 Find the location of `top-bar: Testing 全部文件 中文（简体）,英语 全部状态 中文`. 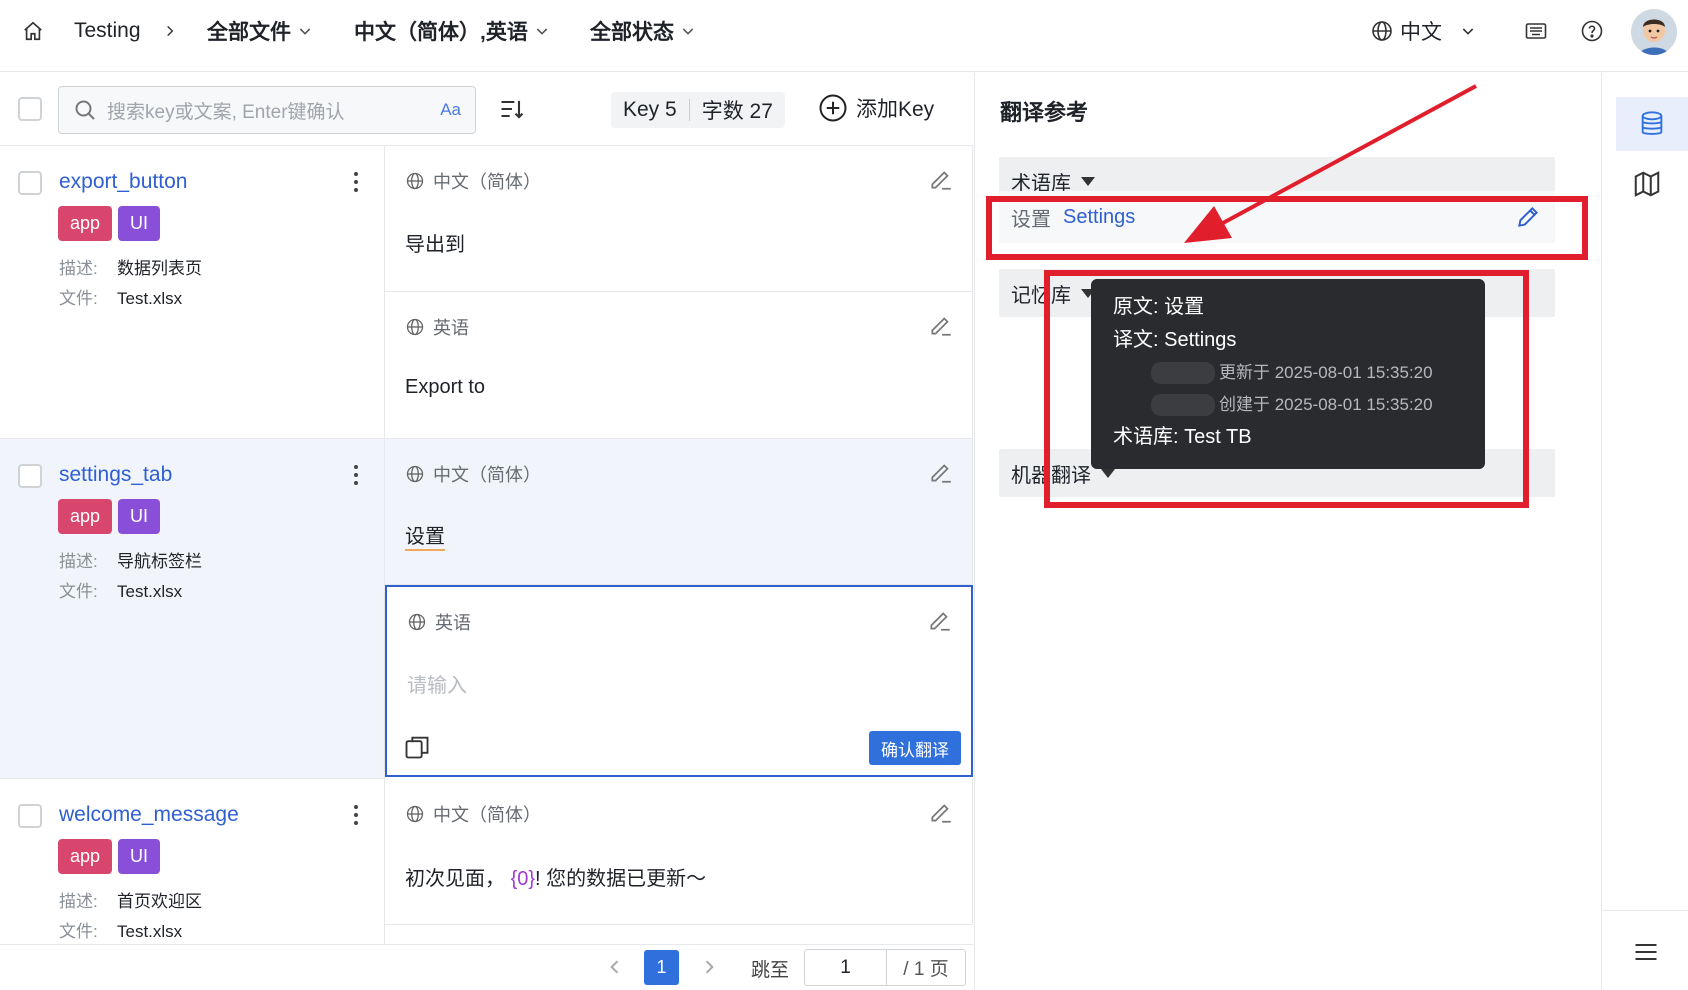

top-bar: Testing 全部文件 中文（简体）,英语 全部状态 中文 is located at coordinates (844, 36).